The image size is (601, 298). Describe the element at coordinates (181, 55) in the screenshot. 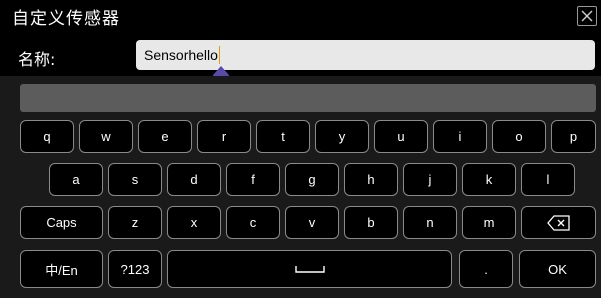

I see `name-input-value: Sensorhello` at that location.